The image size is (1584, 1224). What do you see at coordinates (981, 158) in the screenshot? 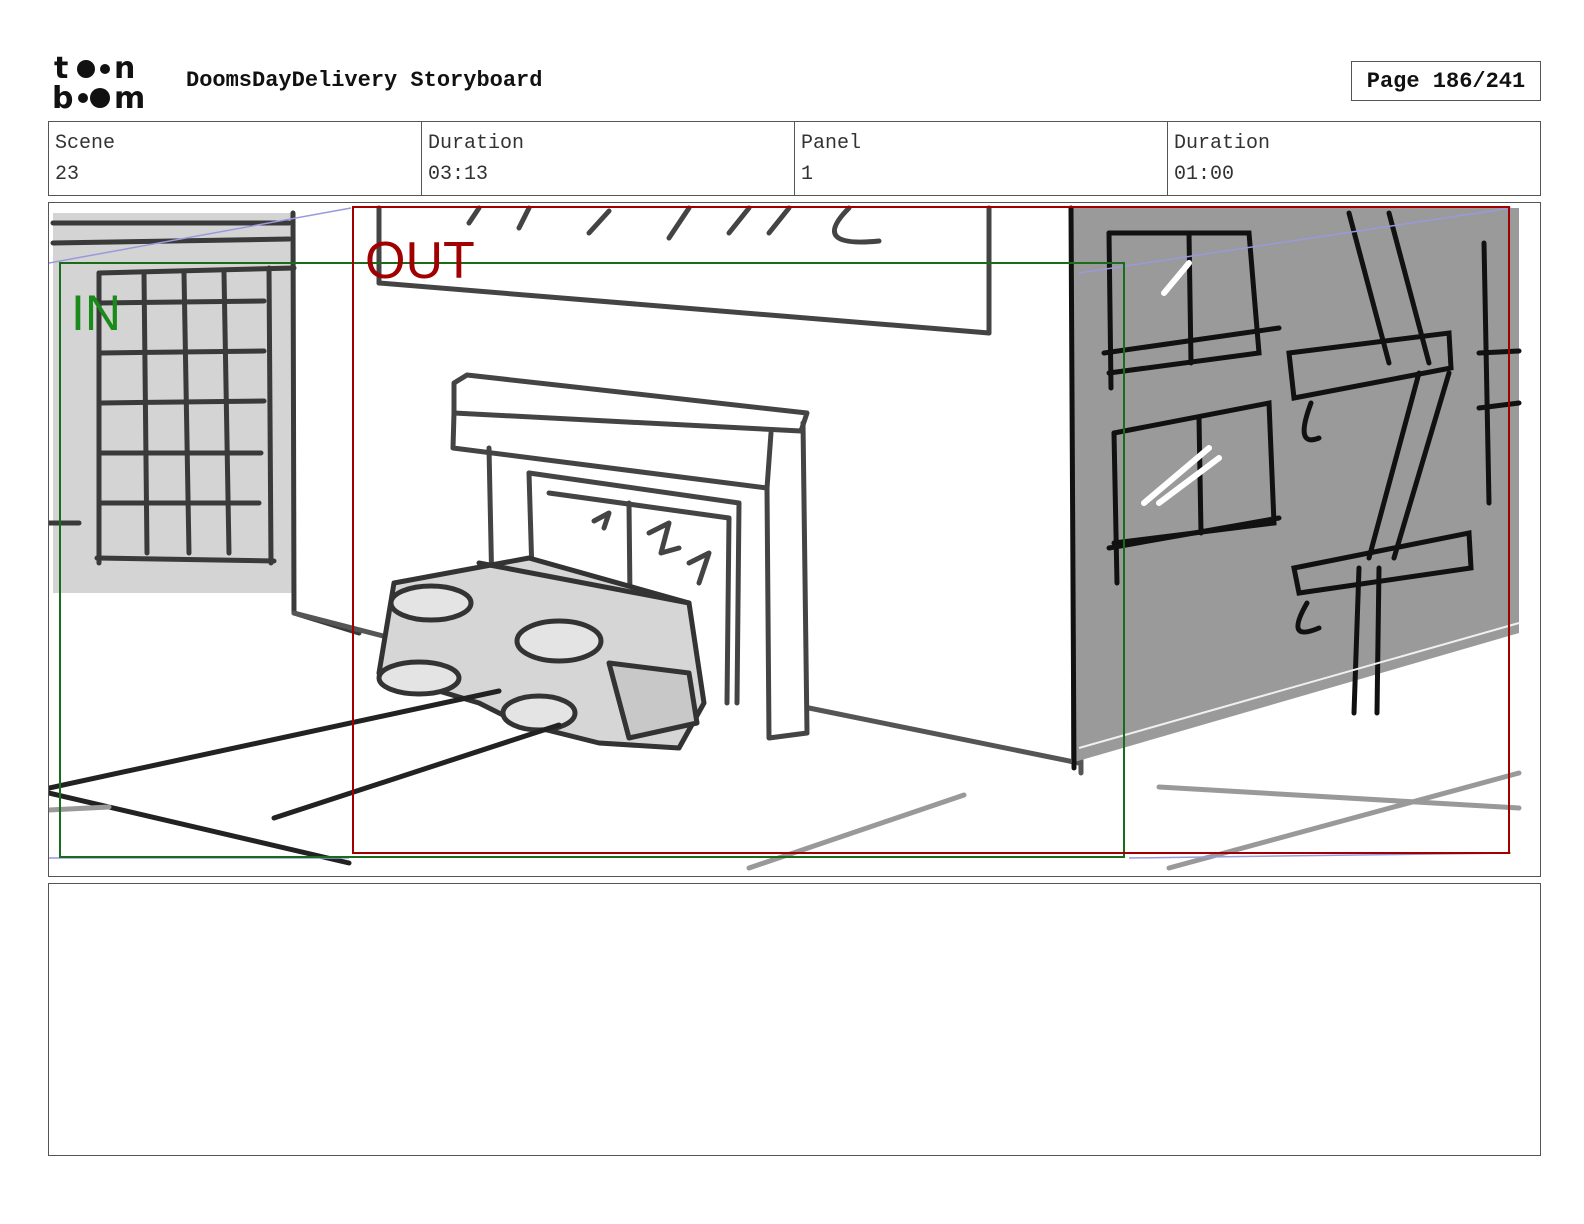
I see `panel-cell: Panel 1` at bounding box center [981, 158].